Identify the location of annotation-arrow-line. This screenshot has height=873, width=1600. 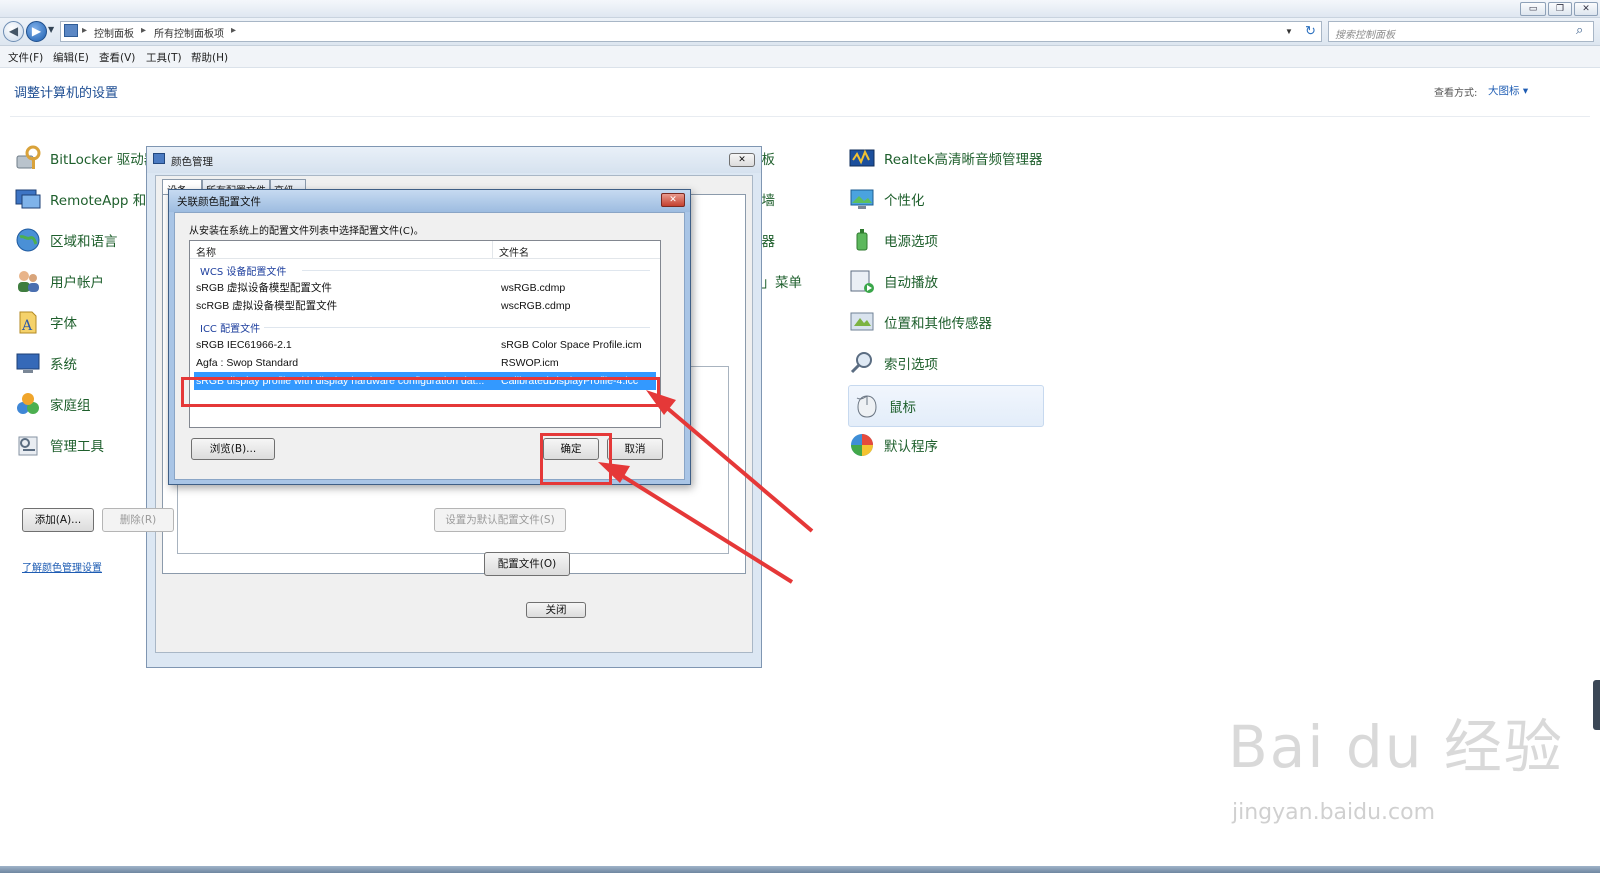
(704, 527).